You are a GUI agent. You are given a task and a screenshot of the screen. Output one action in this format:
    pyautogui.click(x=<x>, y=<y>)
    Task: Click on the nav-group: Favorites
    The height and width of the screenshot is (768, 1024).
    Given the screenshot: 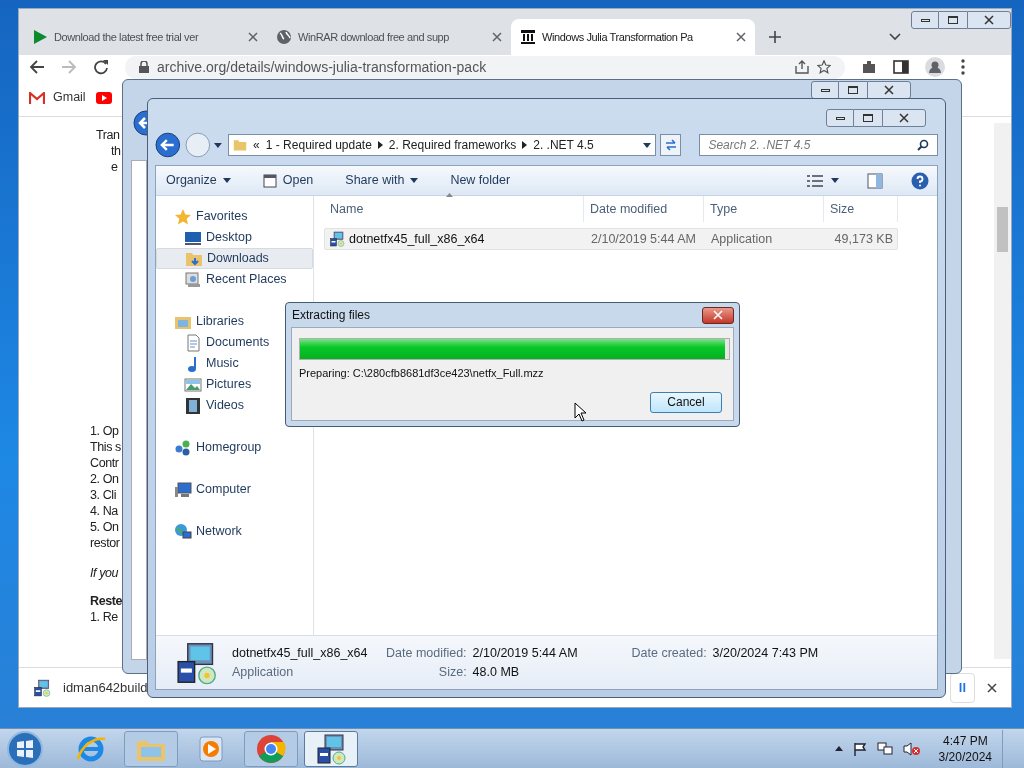 What is the action you would take?
    pyautogui.click(x=234, y=216)
    